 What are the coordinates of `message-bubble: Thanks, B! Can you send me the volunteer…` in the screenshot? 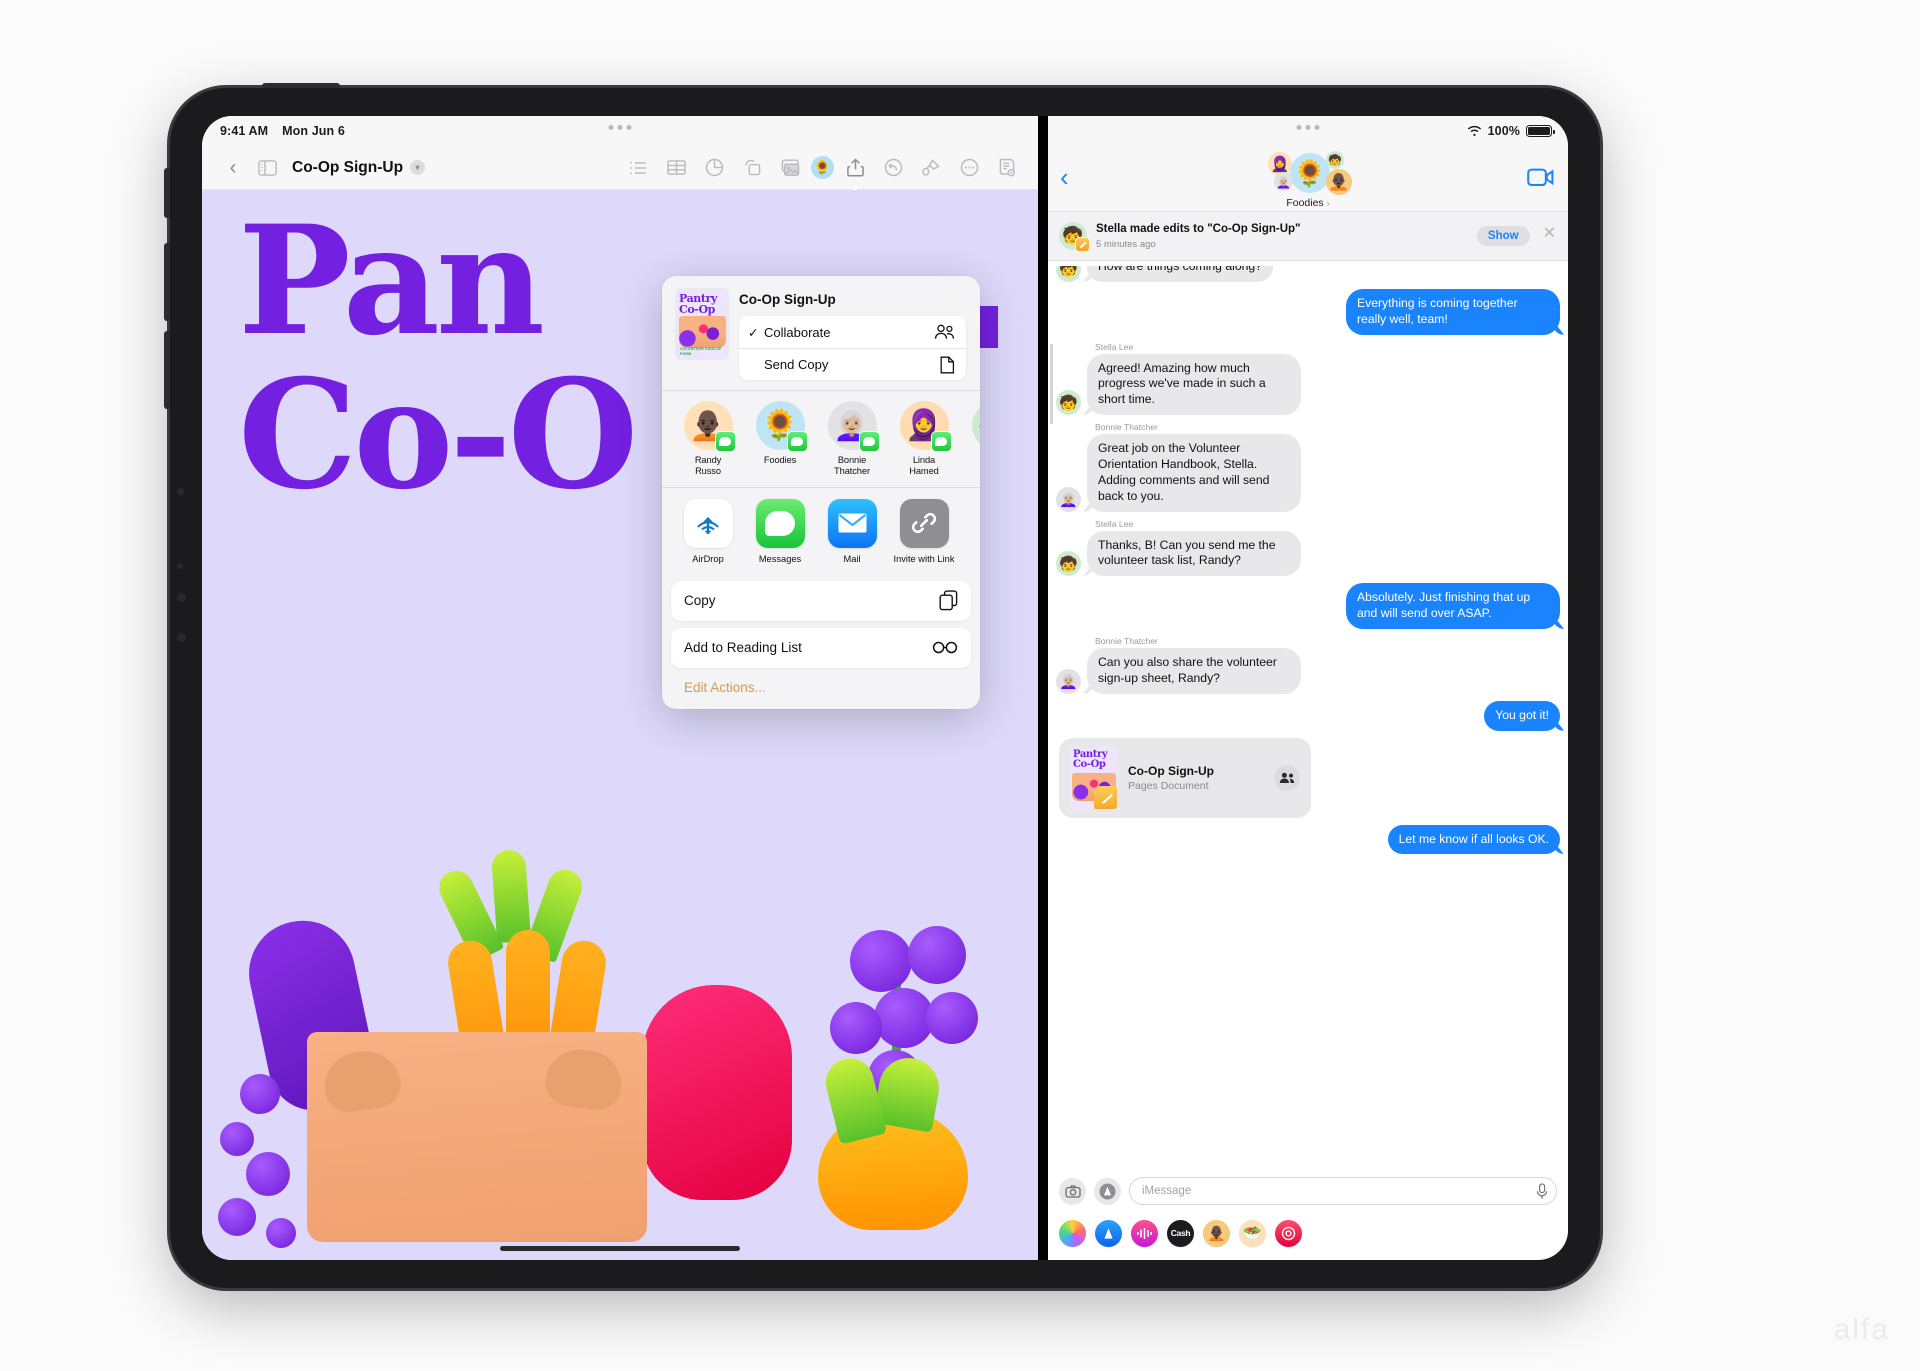 It's located at (1194, 553).